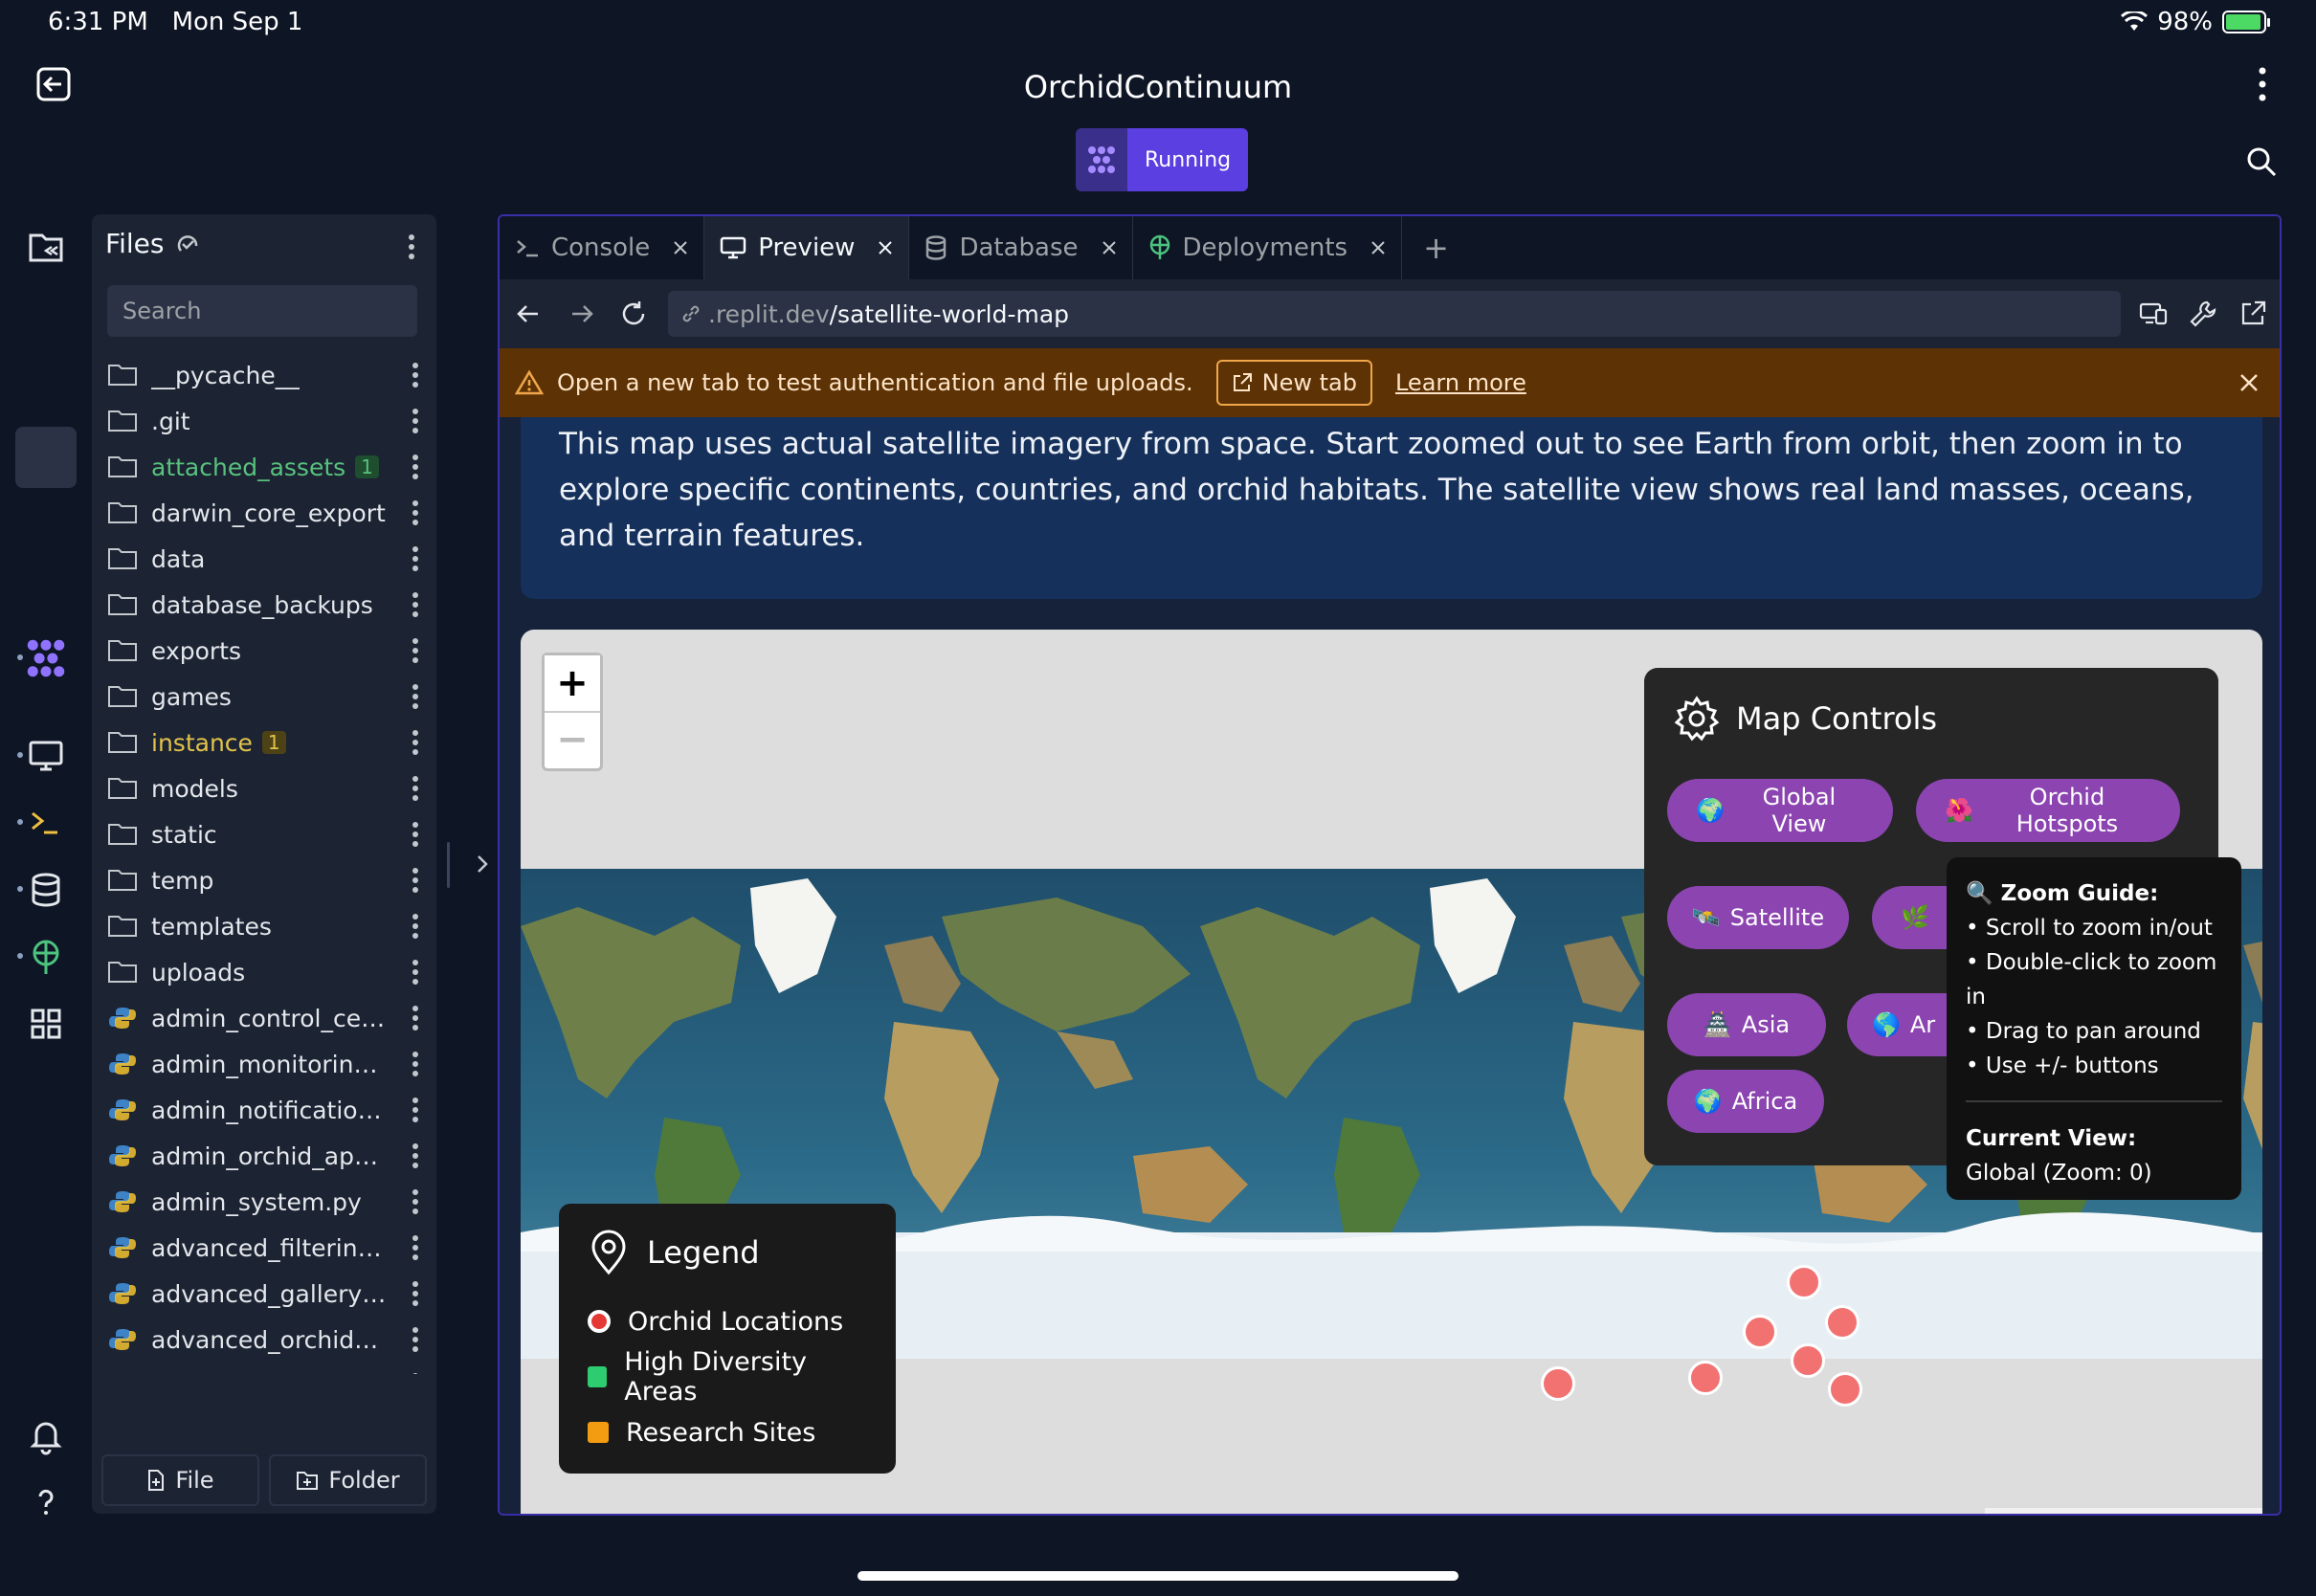 Image resolution: width=2316 pixels, height=1596 pixels. What do you see at coordinates (633, 314) in the screenshot?
I see `refresh-icon` at bounding box center [633, 314].